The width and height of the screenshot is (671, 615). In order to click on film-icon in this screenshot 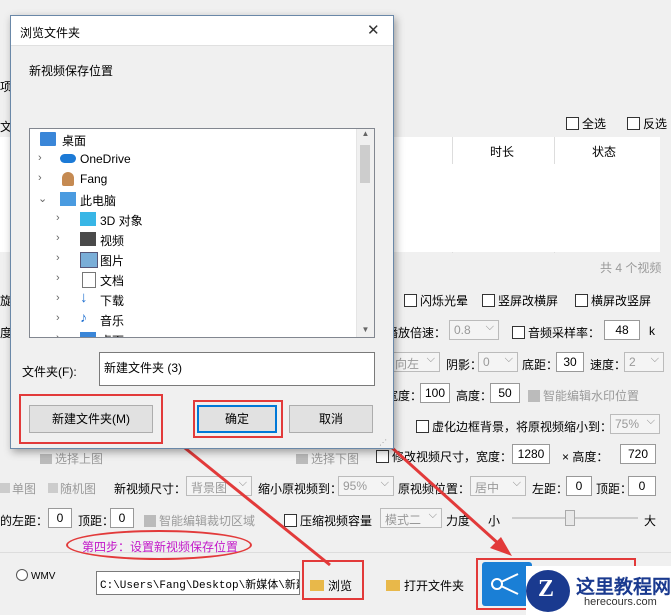, I will do `click(88, 239)`.